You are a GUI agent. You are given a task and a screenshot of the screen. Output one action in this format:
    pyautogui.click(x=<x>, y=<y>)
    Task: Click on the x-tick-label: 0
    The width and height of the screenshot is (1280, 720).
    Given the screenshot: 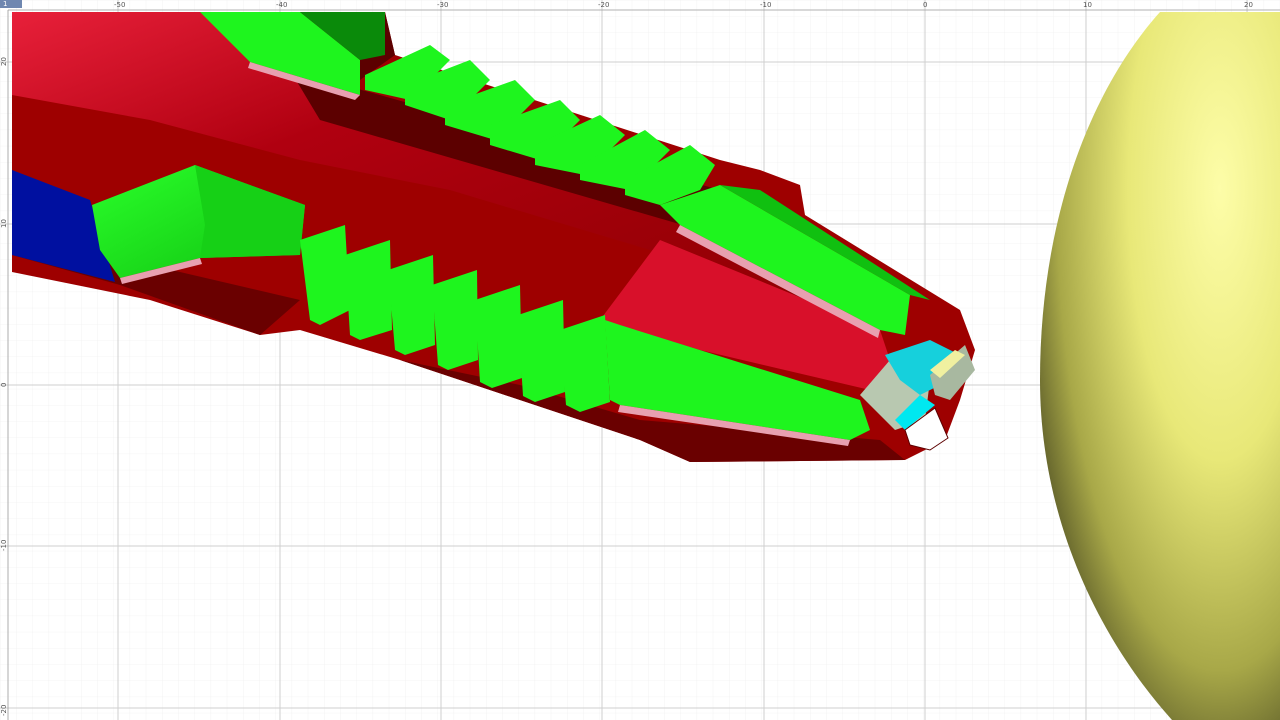 What is the action you would take?
    pyautogui.click(x=925, y=5)
    